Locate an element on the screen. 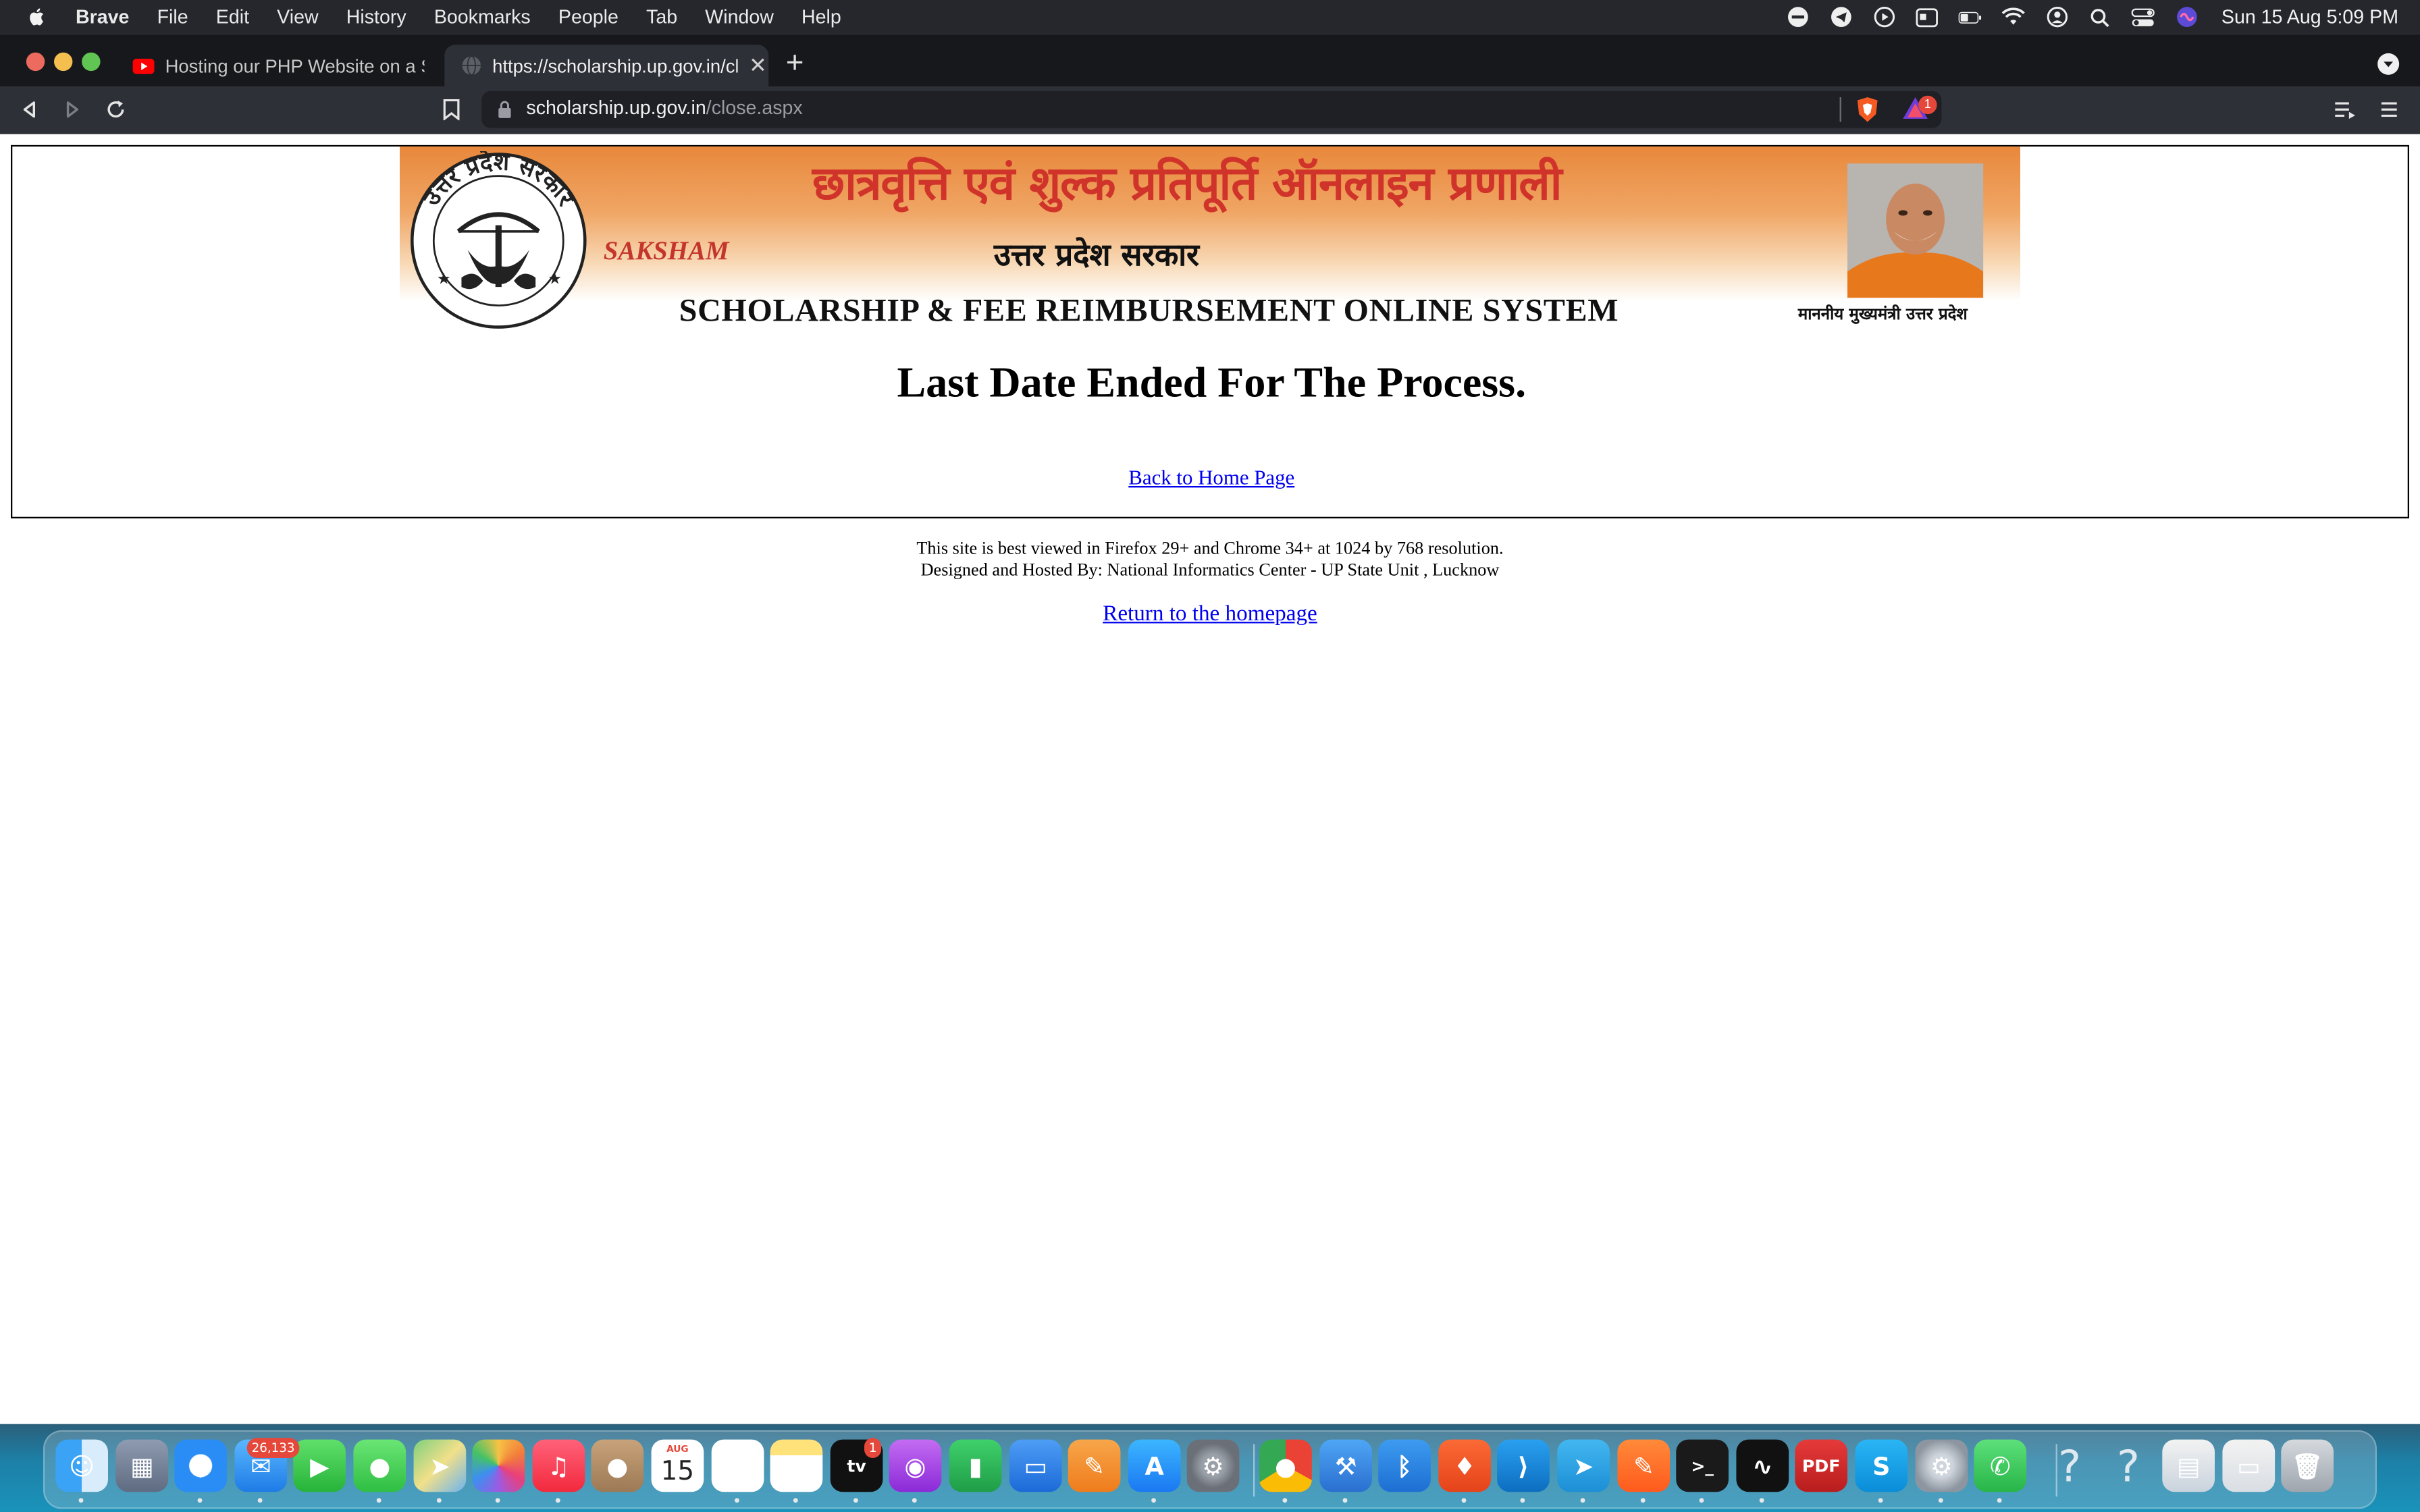  dock-divider is located at coordinates (2056, 1470).